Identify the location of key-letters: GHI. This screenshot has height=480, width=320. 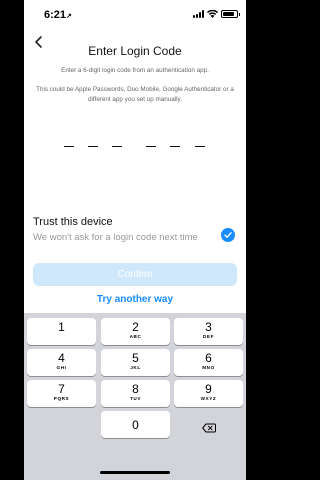
(61, 367).